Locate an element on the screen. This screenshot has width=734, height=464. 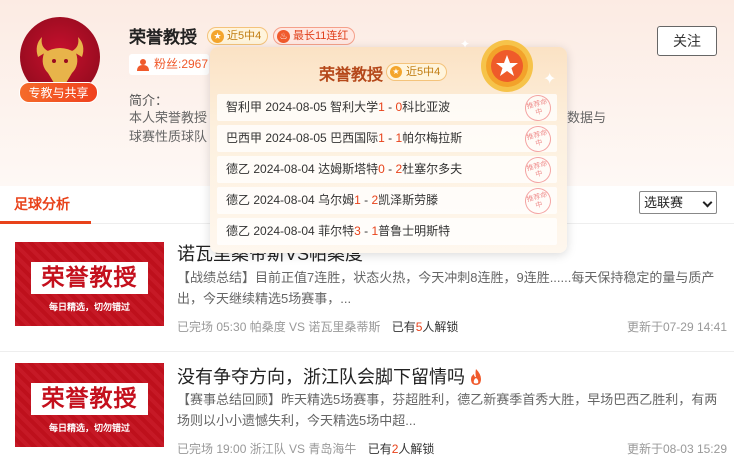
follow-button: 关注 is located at coordinates (687, 41).